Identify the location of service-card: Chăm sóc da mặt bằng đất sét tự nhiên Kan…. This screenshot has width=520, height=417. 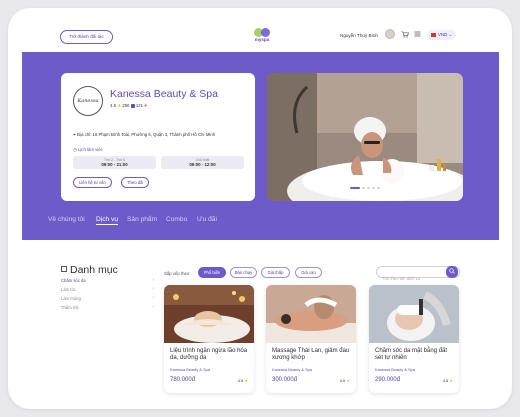
(414, 339).